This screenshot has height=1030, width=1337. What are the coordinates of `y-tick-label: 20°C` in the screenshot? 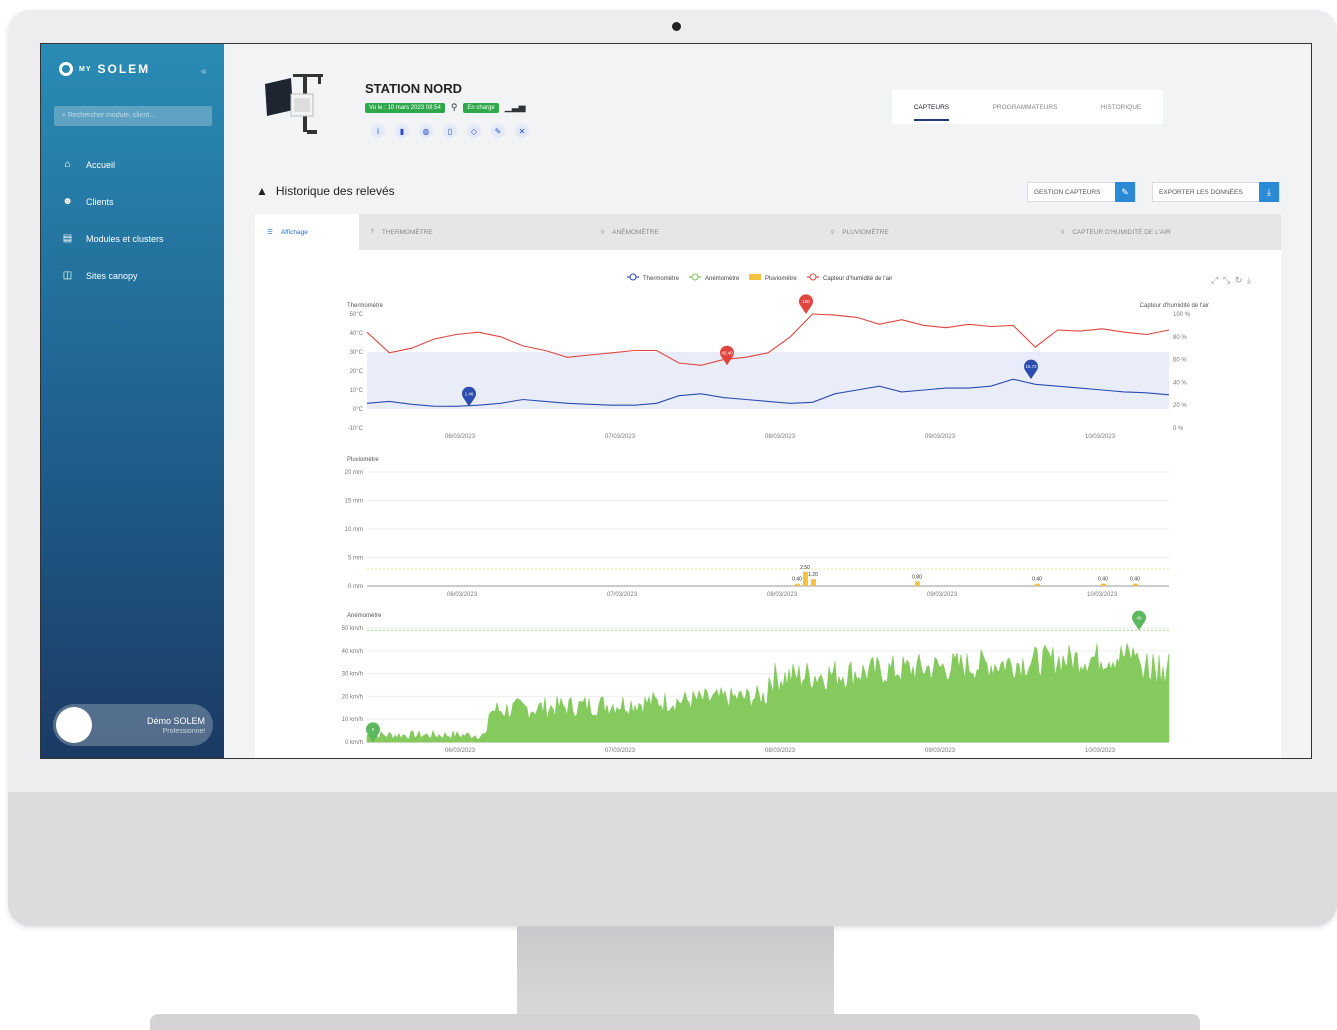 It's located at (357, 372).